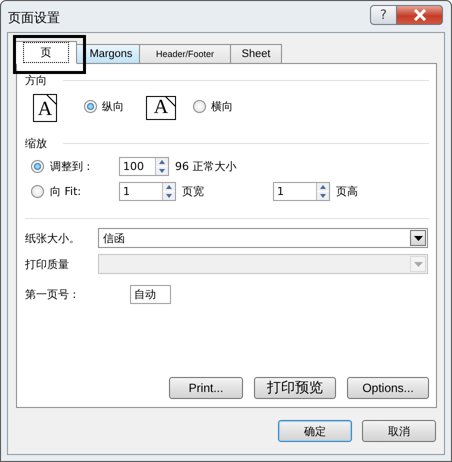 Image resolution: width=452 pixels, height=462 pixels. What do you see at coordinates (205, 166) in the screenshot?
I see `spin-suffix: 96 正常大小` at bounding box center [205, 166].